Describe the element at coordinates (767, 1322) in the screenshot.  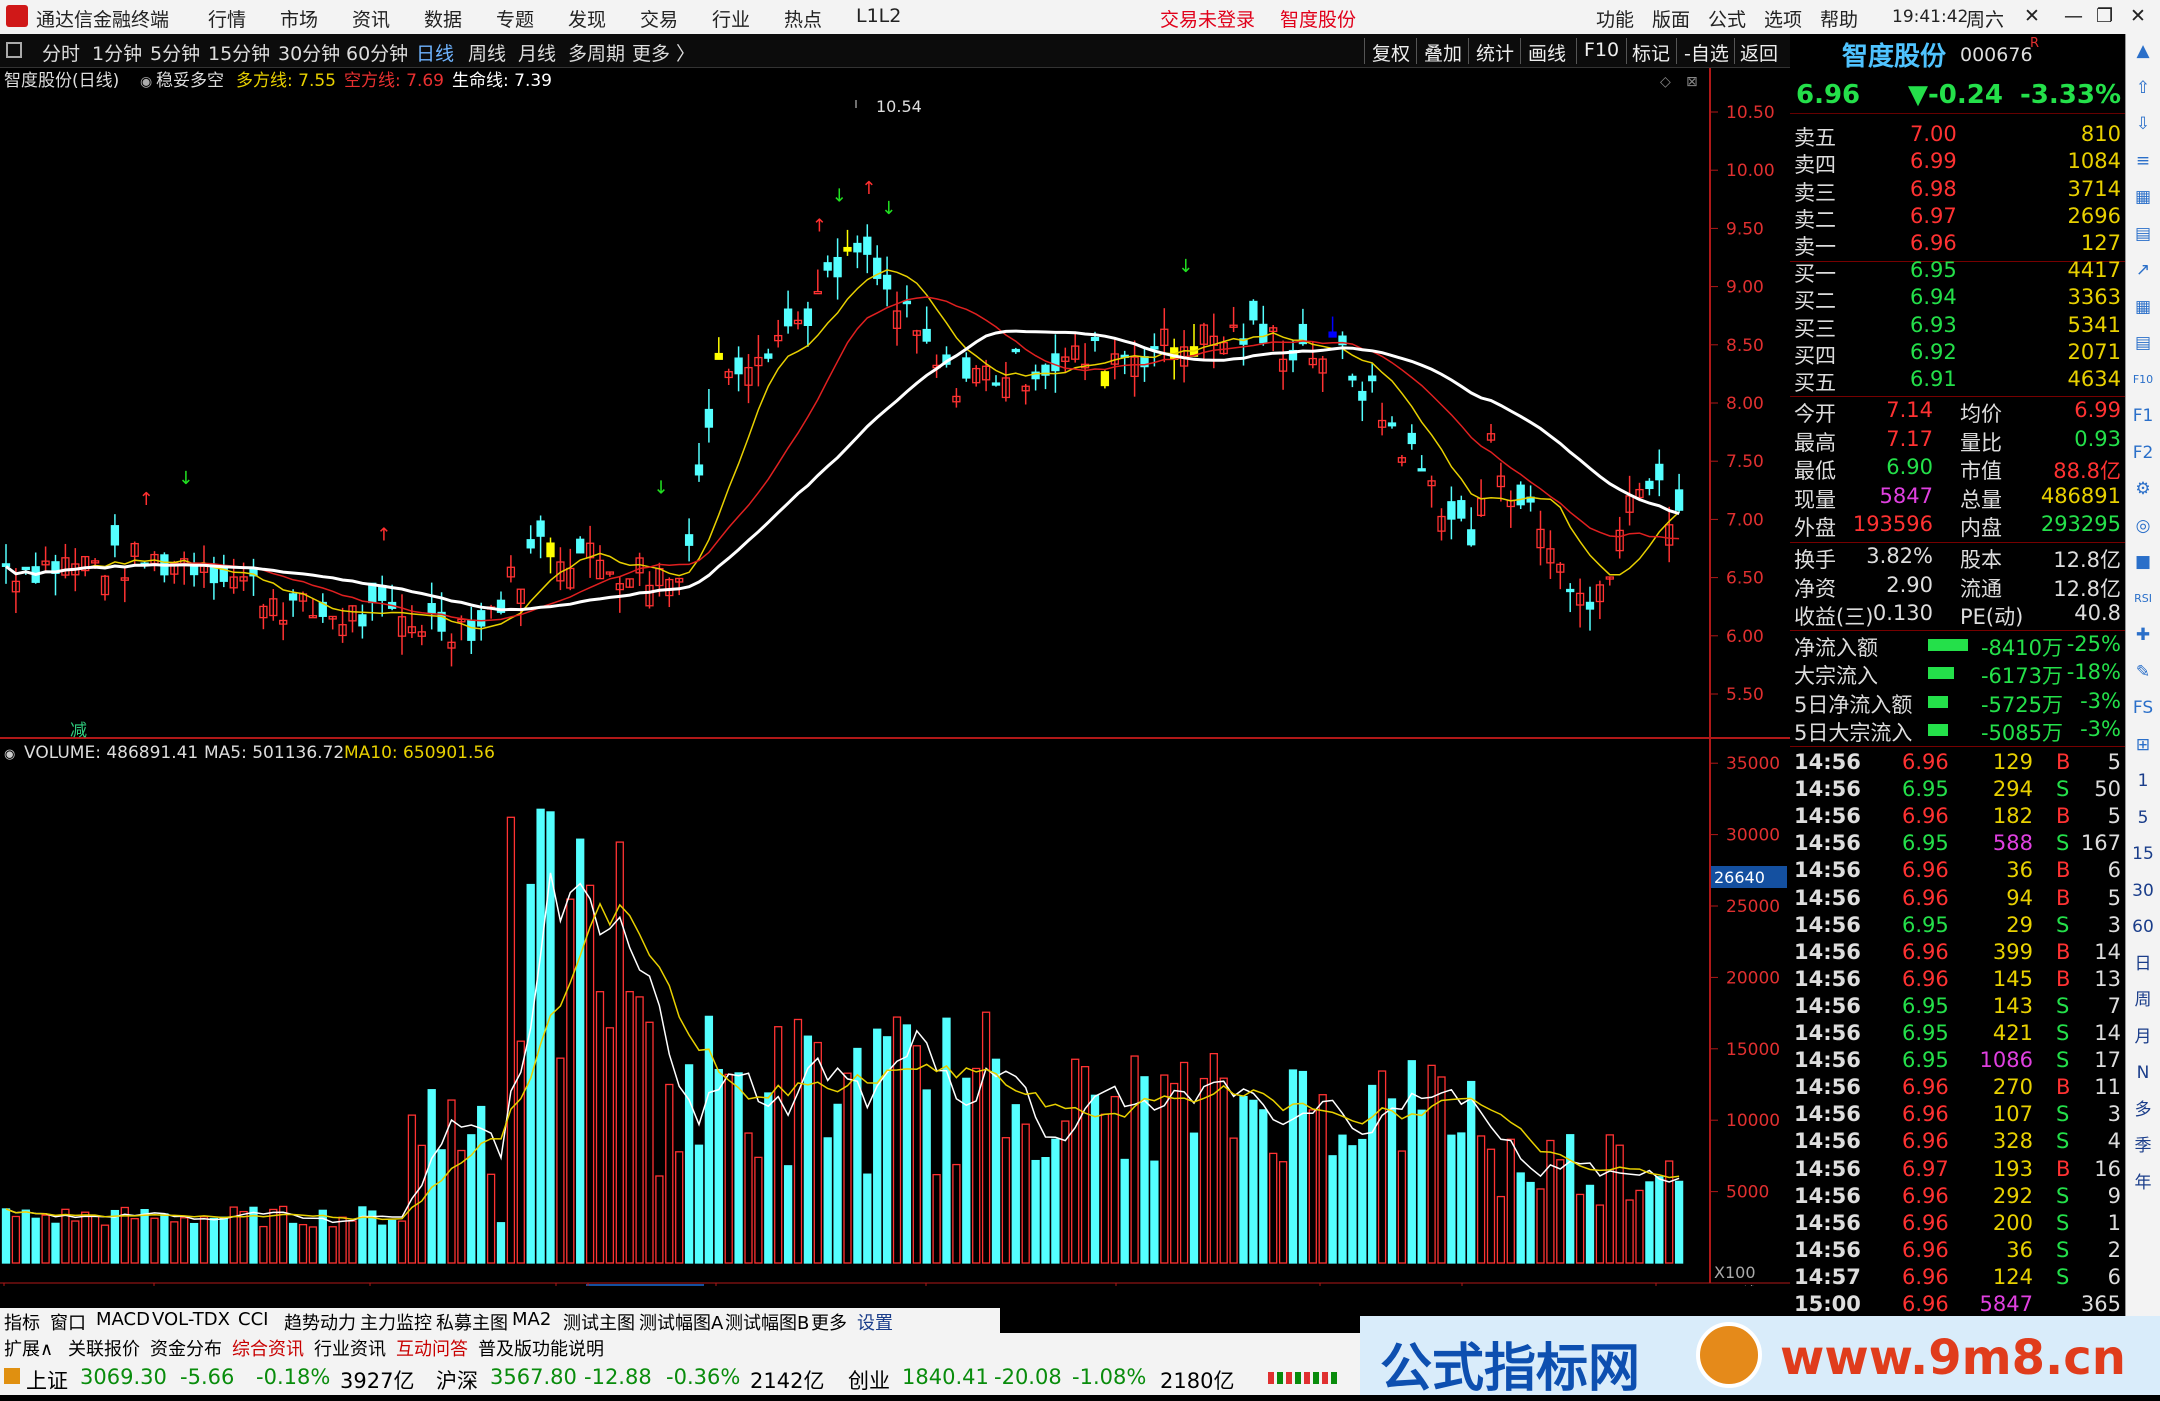
I see `indicator-tab: 测试幅图B` at that location.